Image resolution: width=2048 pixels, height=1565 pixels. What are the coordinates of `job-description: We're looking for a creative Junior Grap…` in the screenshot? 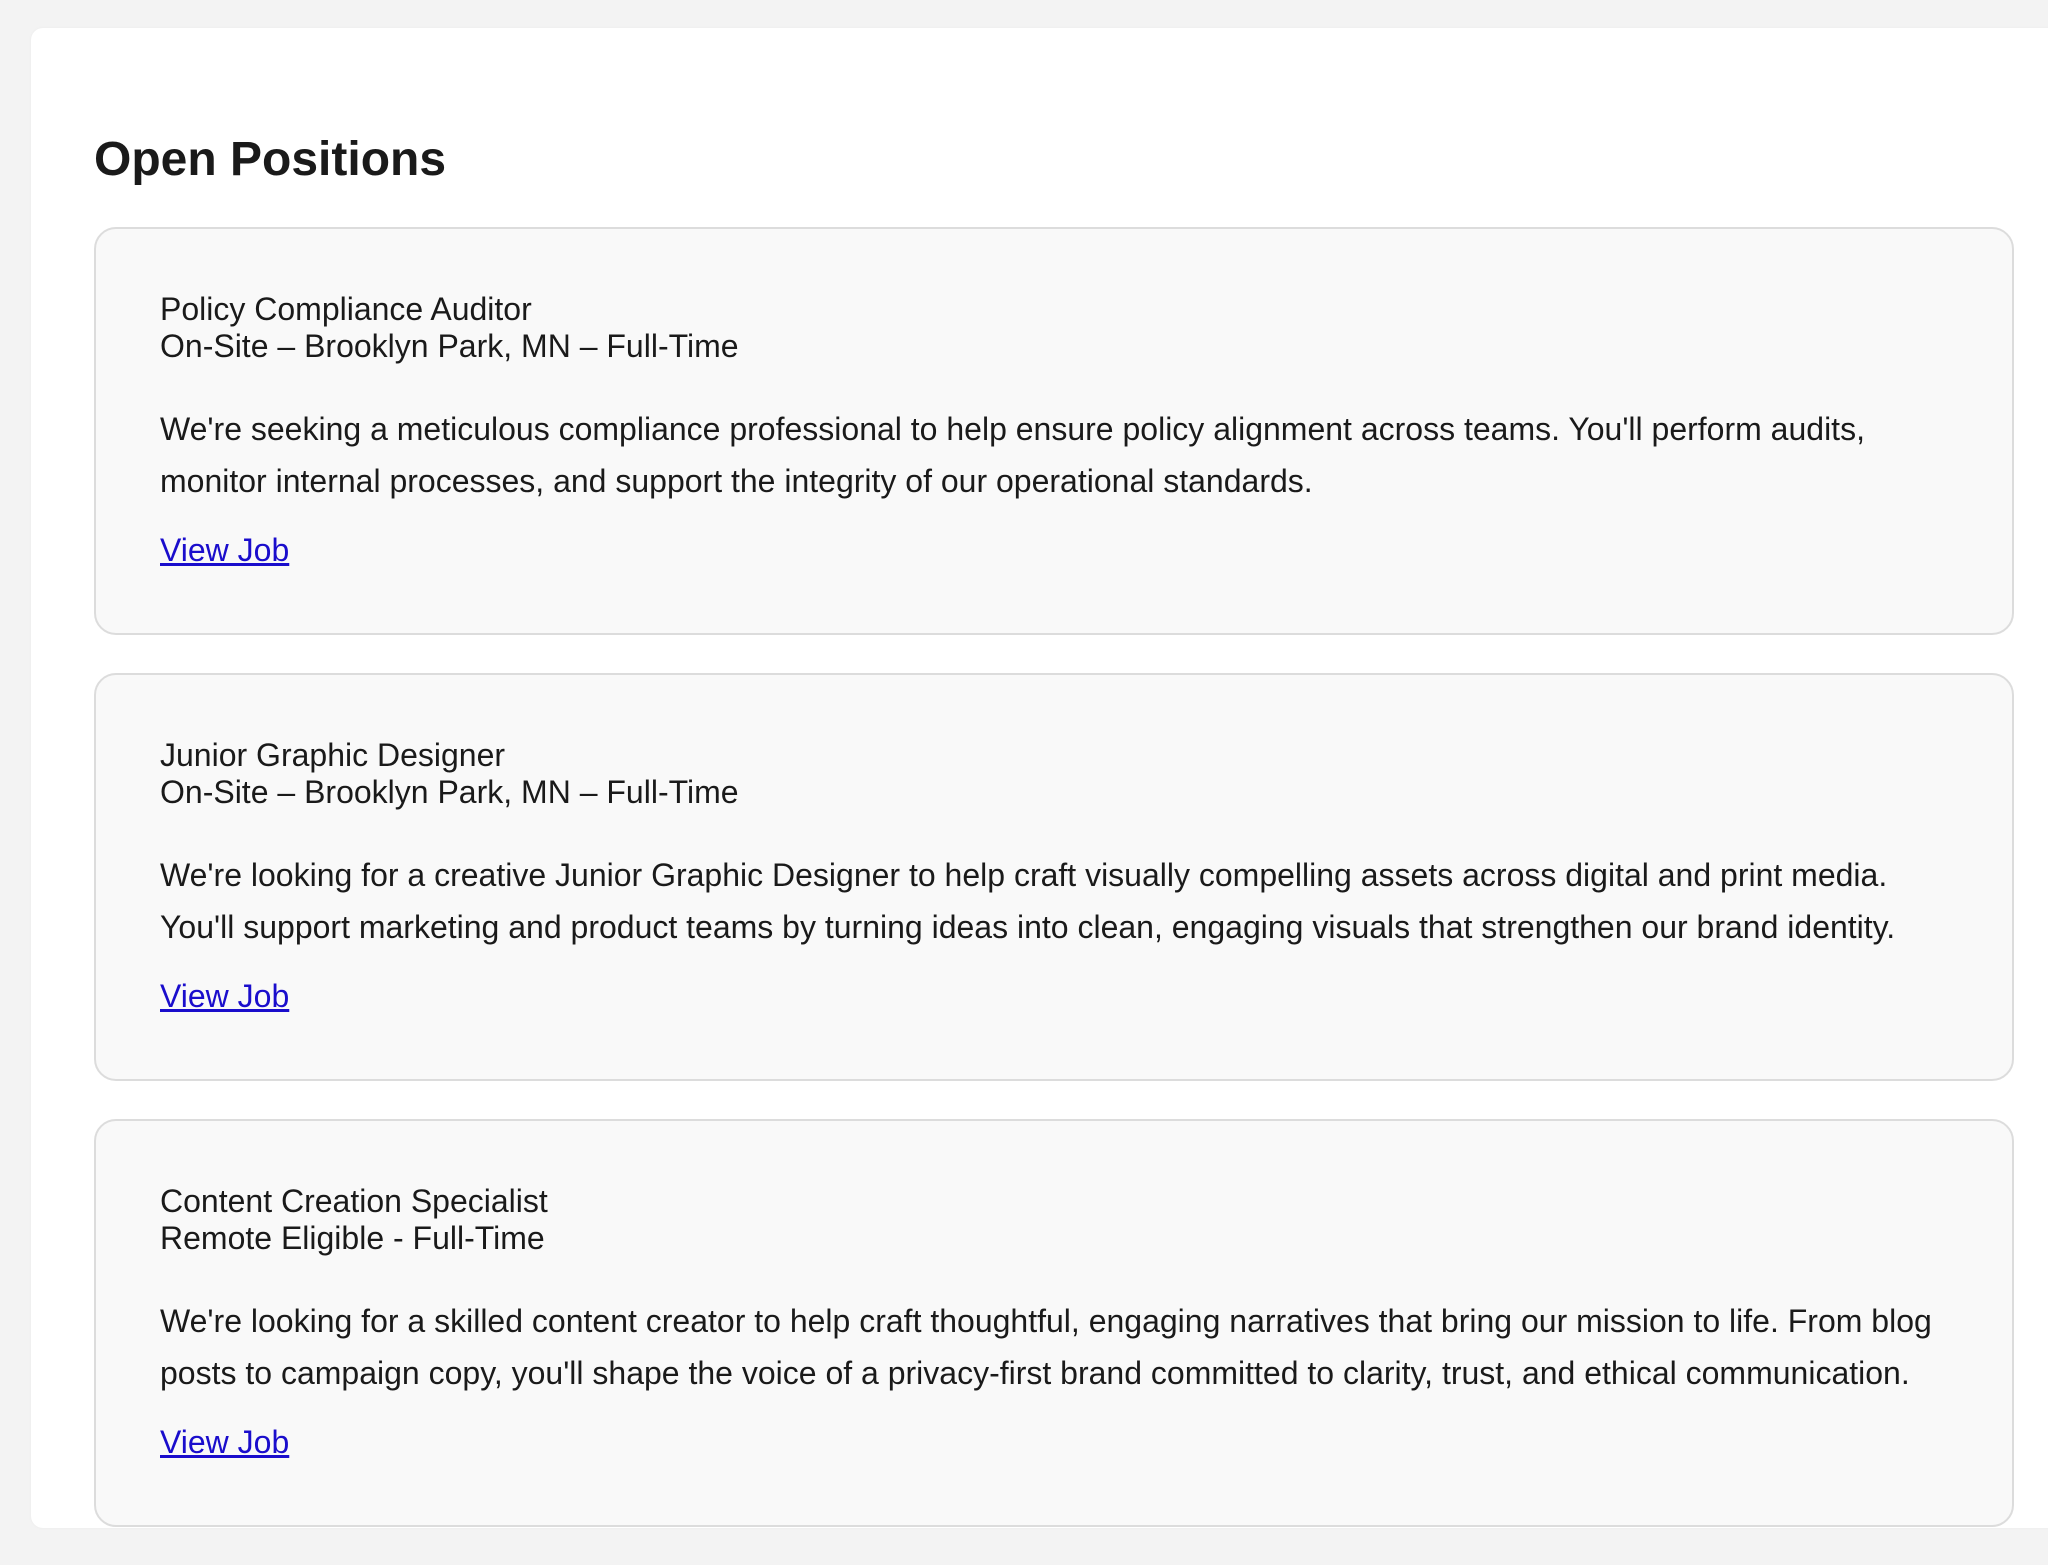 It's located at (1028, 901).